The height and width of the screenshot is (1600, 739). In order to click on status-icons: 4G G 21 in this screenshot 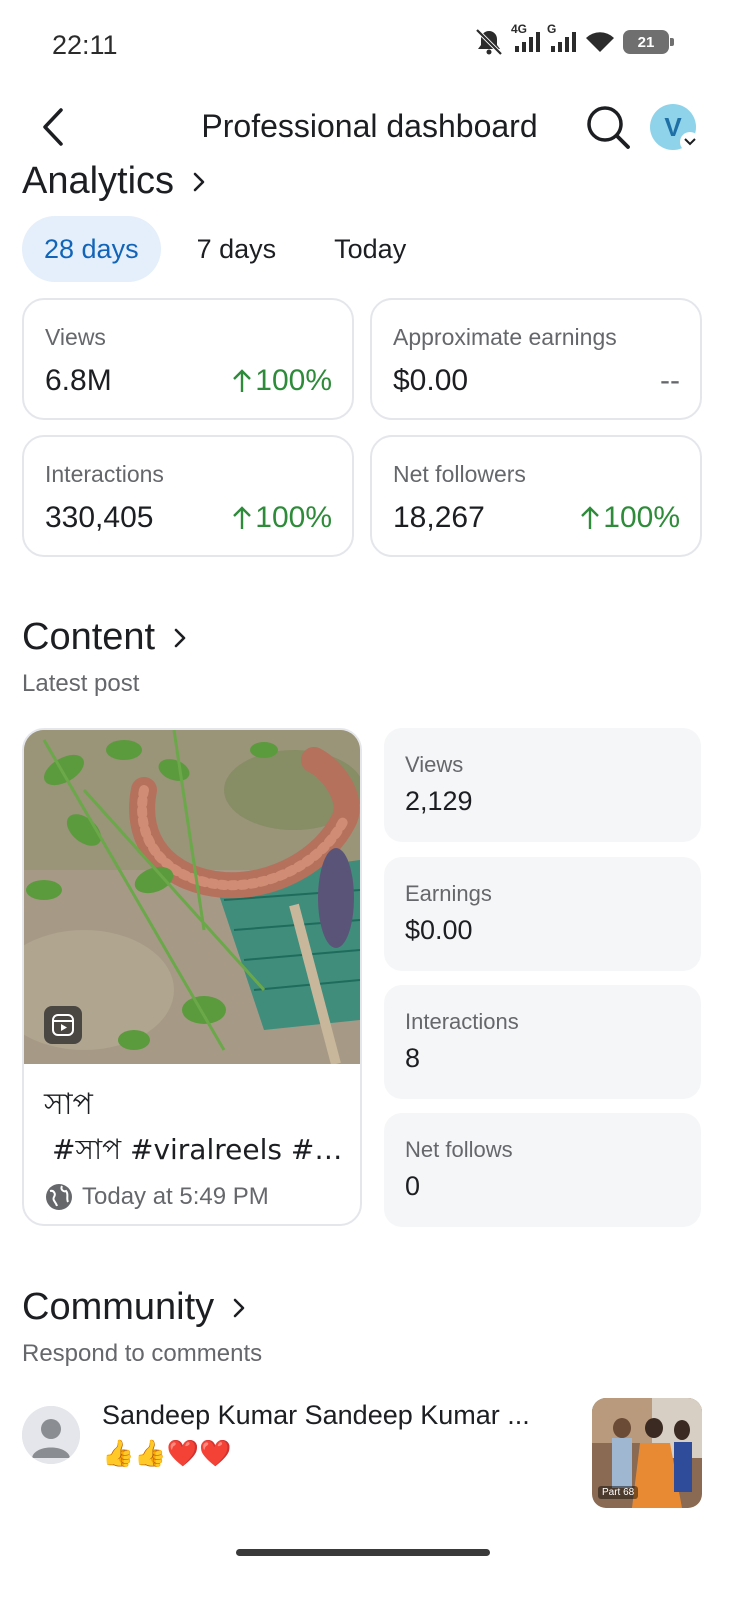, I will do `click(573, 39)`.